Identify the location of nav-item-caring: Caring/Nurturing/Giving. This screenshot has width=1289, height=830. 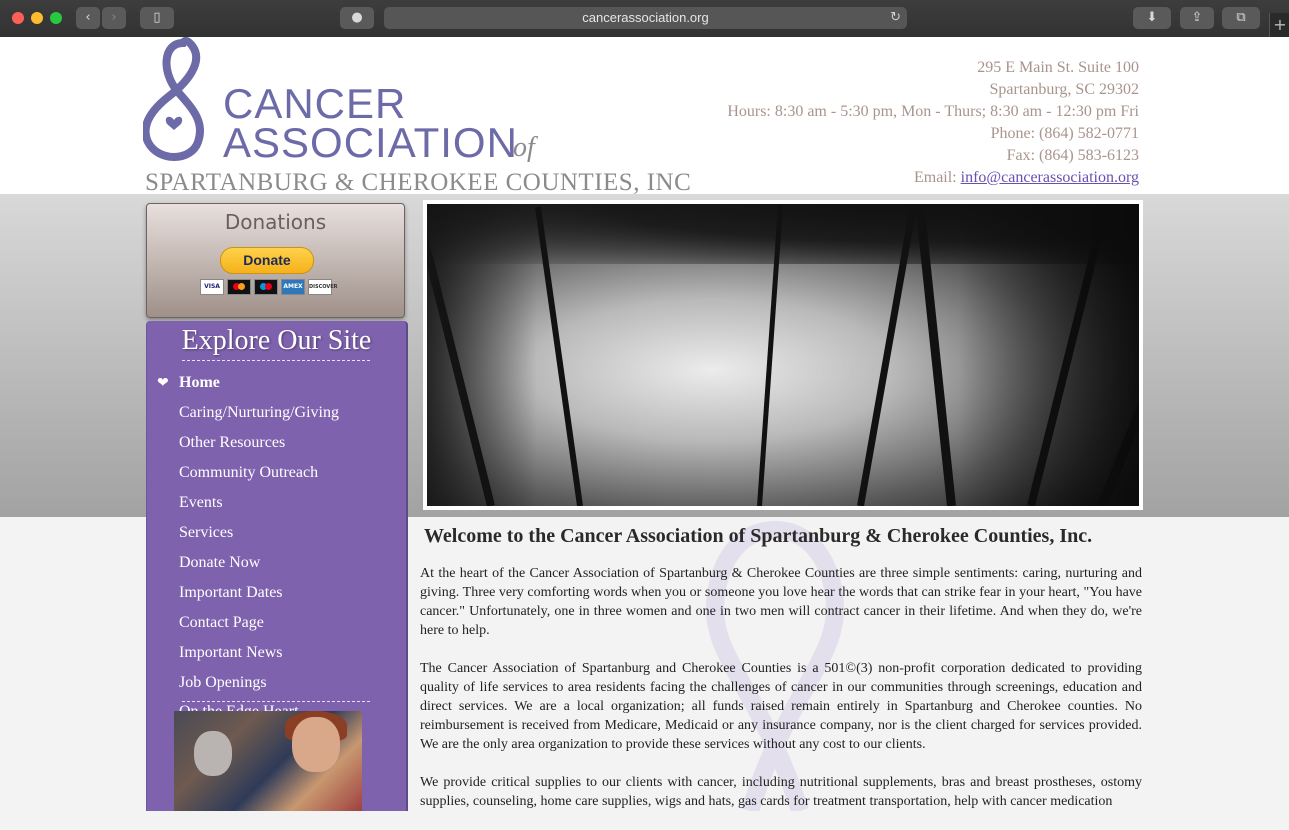
(276, 418).